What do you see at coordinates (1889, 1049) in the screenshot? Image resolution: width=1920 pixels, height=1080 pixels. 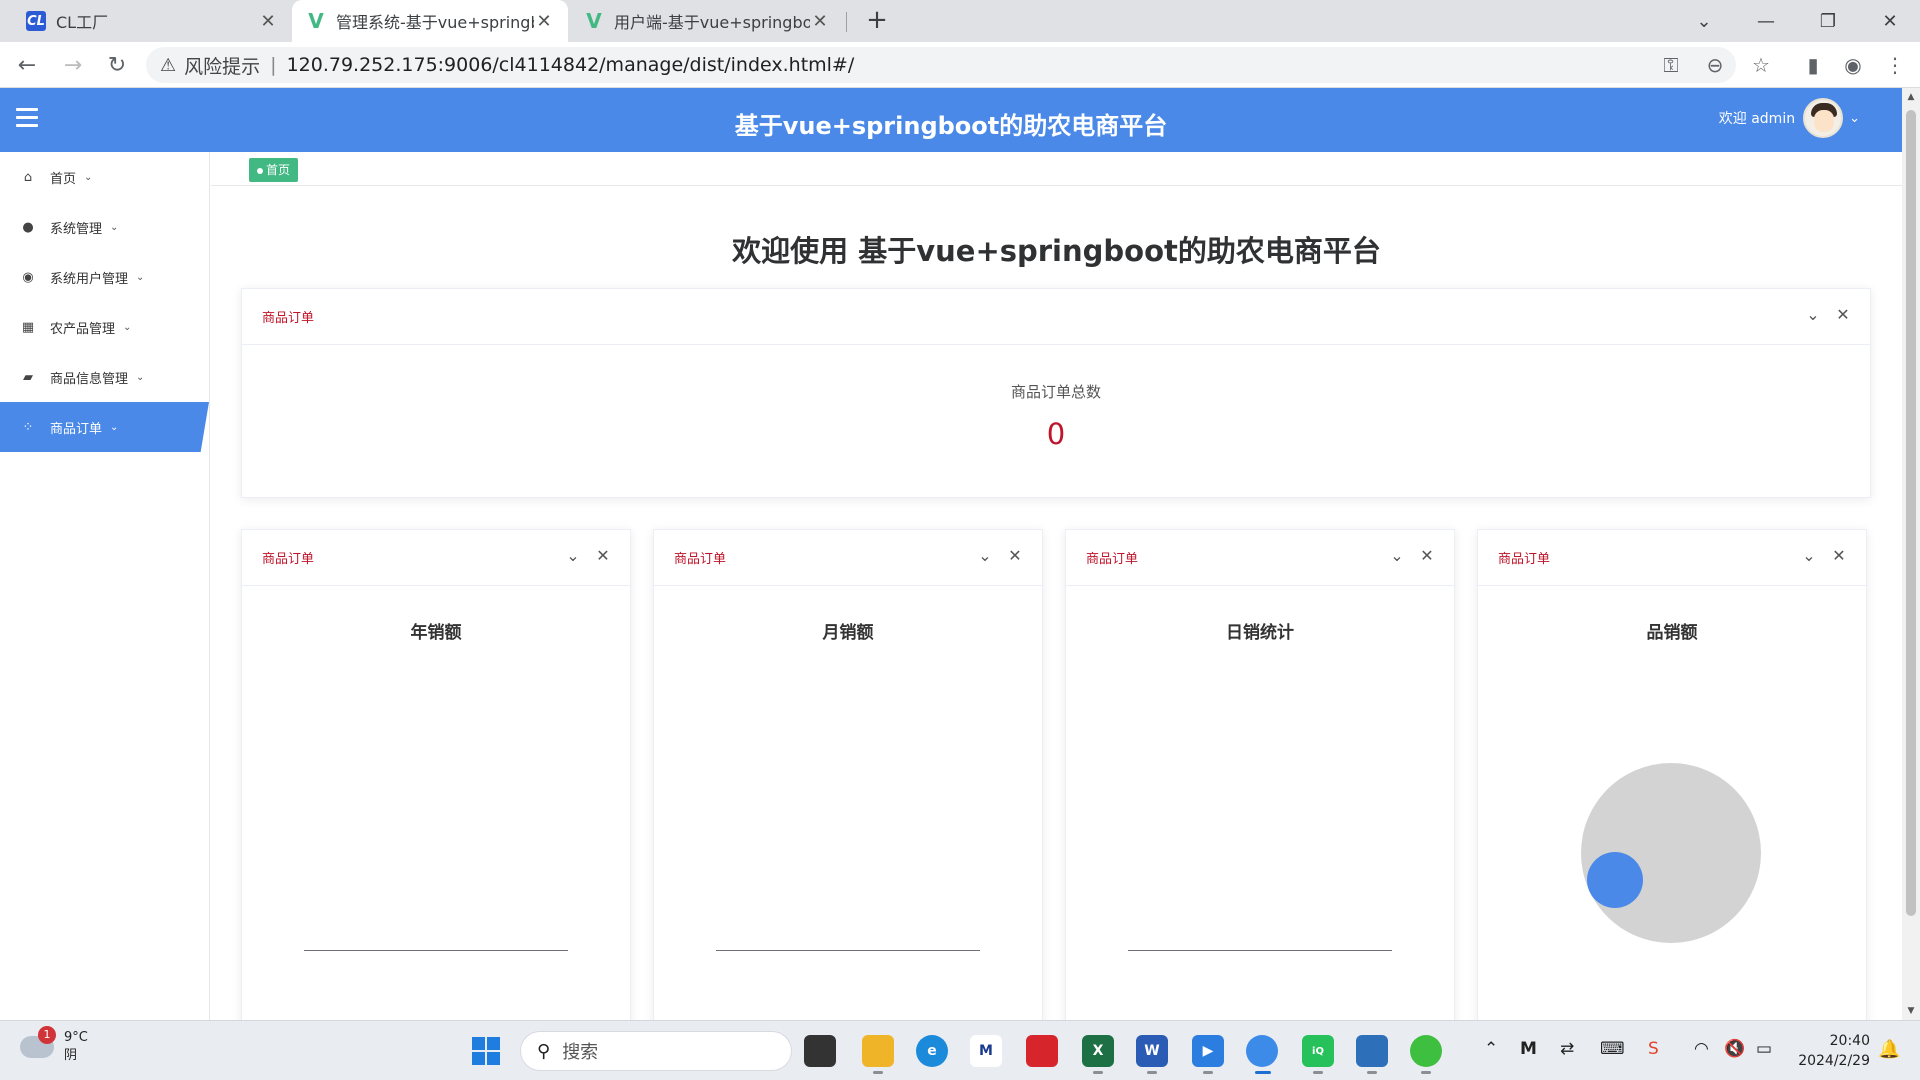 I see `notification-bell-icon: 🔔` at bounding box center [1889, 1049].